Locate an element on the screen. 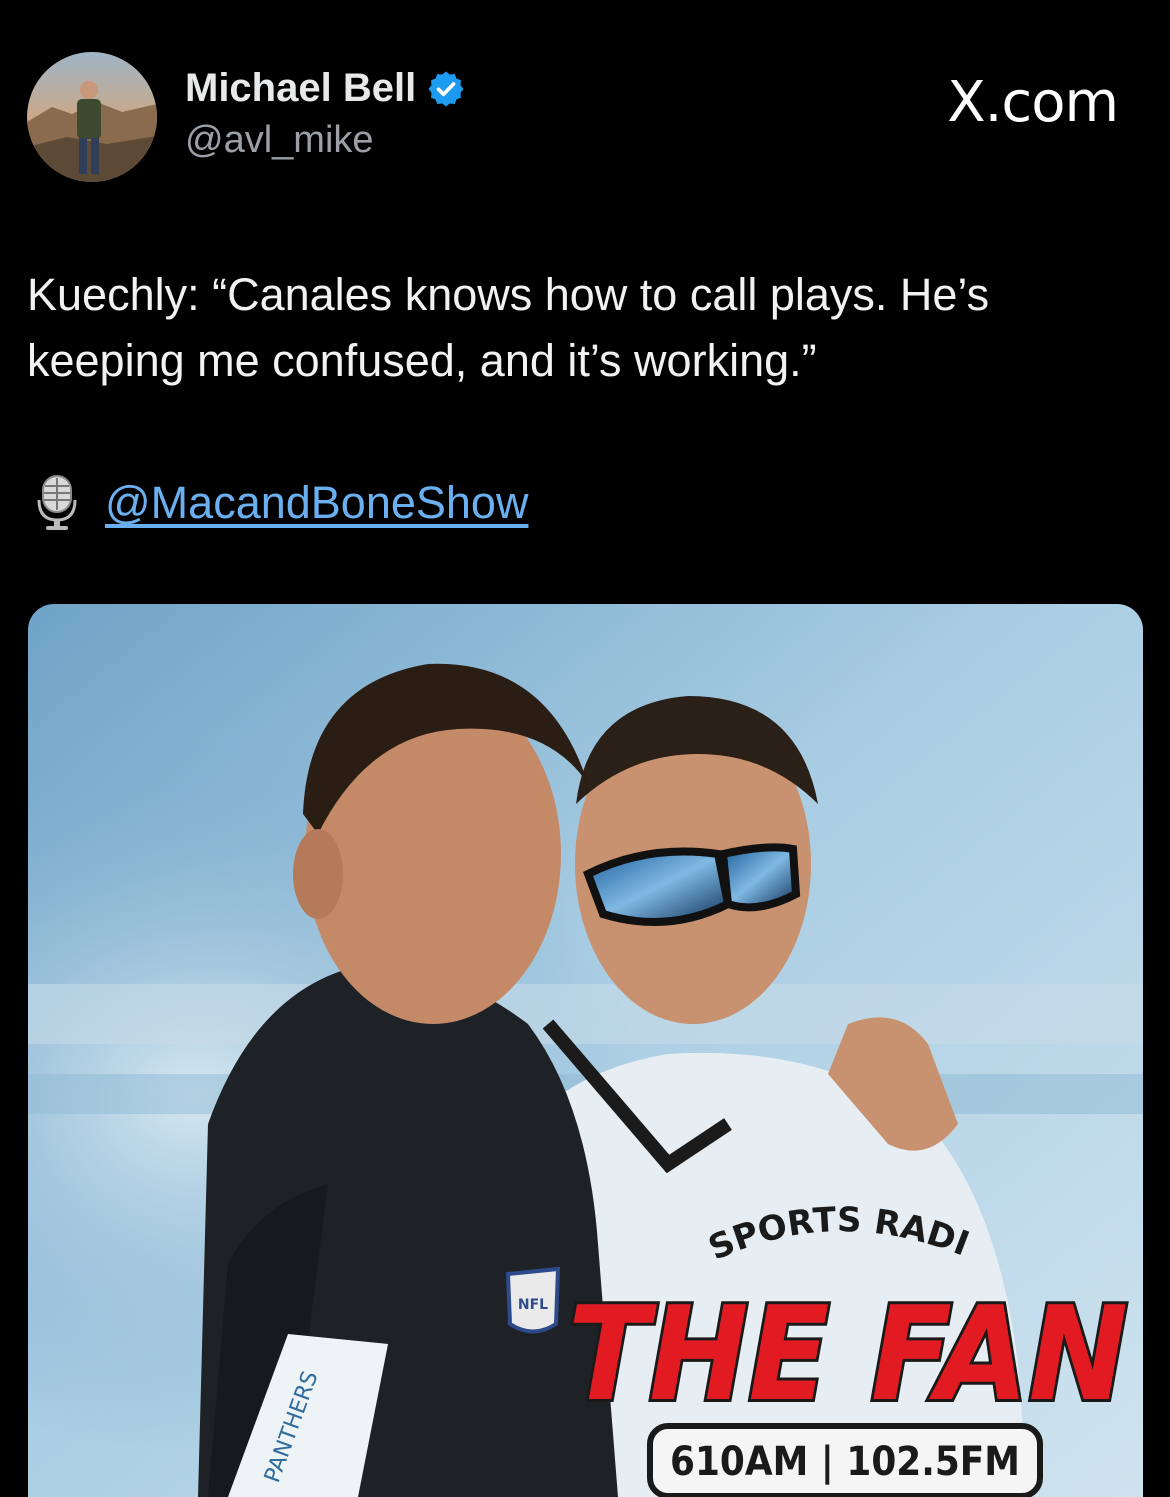 This screenshot has height=1497, width=1170. site-brand: X.com is located at coordinates (1033, 102).